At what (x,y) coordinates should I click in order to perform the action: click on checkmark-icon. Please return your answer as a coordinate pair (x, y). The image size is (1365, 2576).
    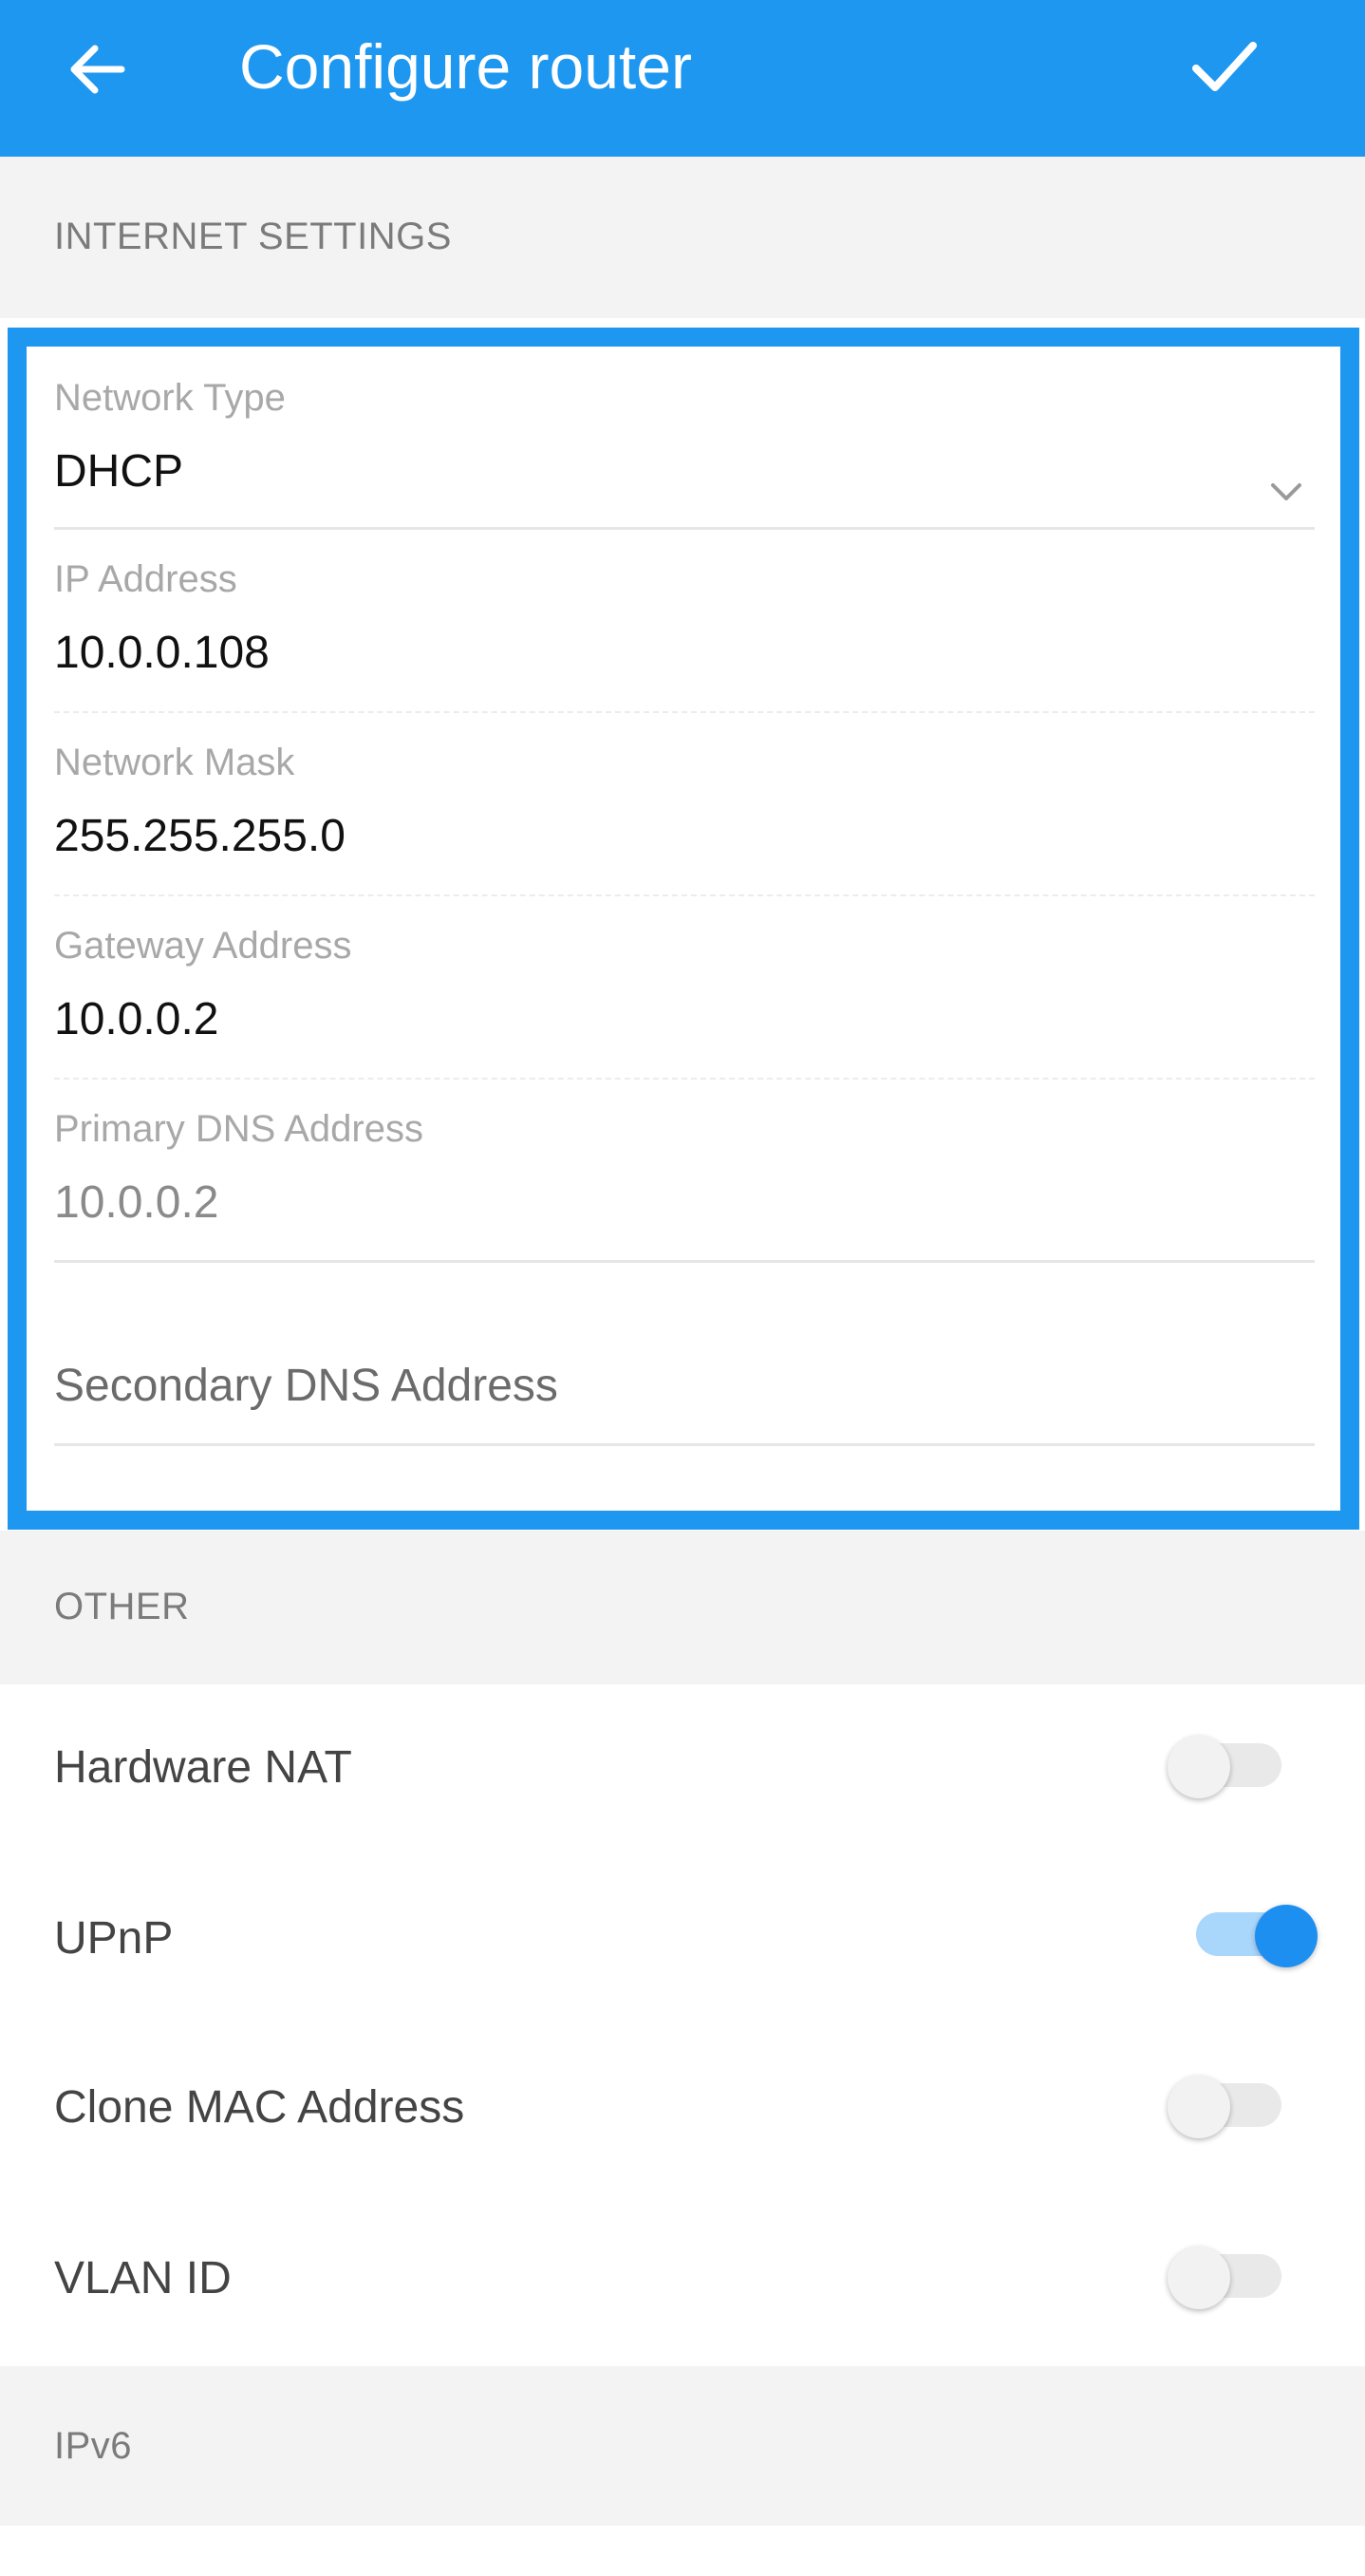
    Looking at the image, I should click on (1224, 66).